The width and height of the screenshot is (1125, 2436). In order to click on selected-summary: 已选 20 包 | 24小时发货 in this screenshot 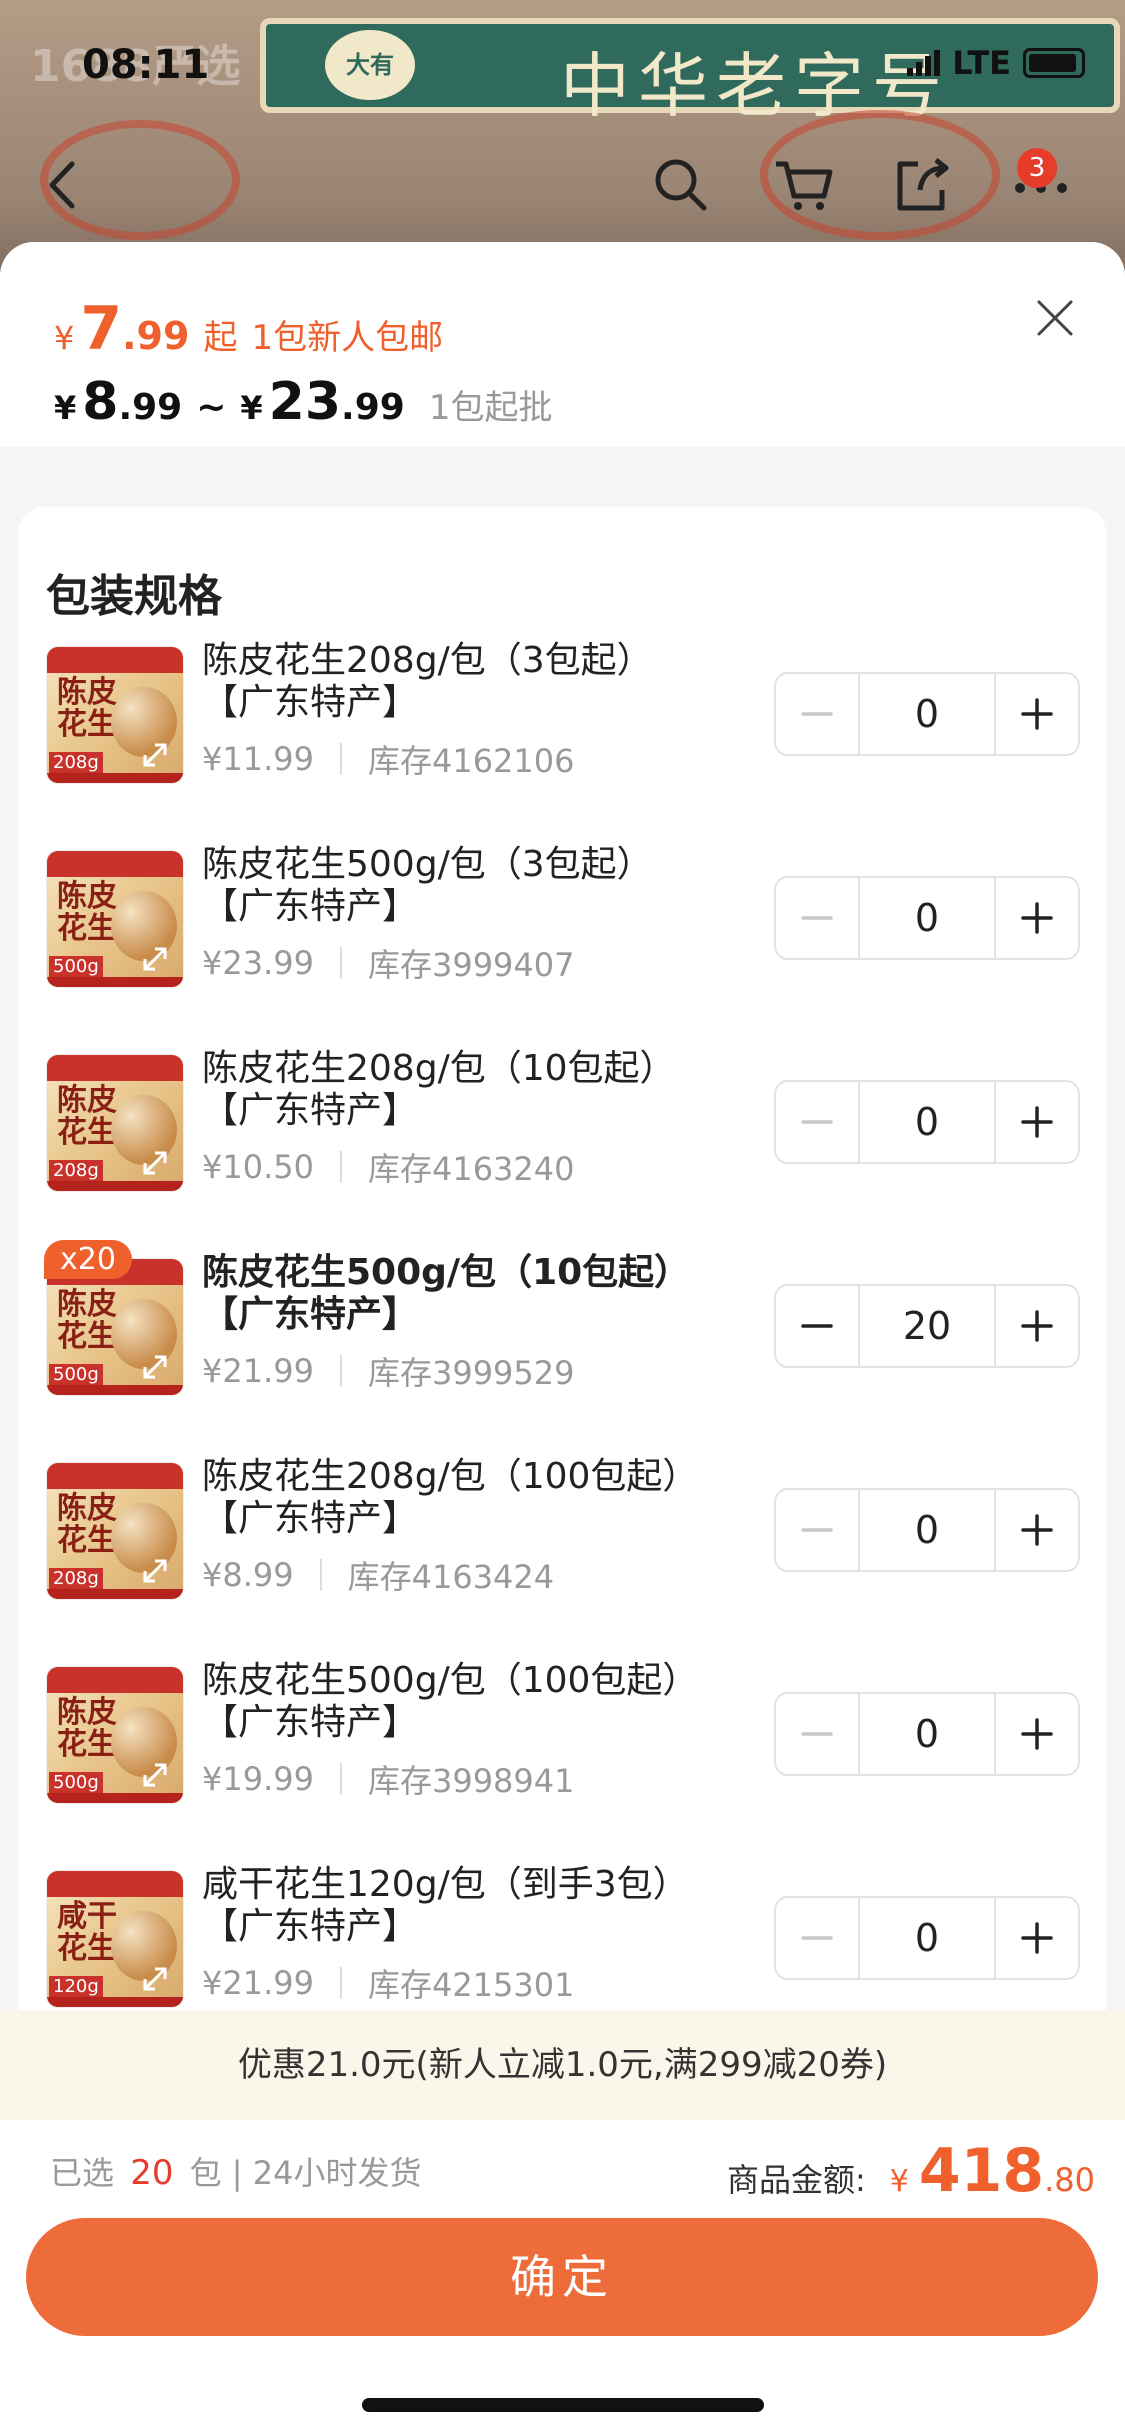, I will do `click(235, 2171)`.